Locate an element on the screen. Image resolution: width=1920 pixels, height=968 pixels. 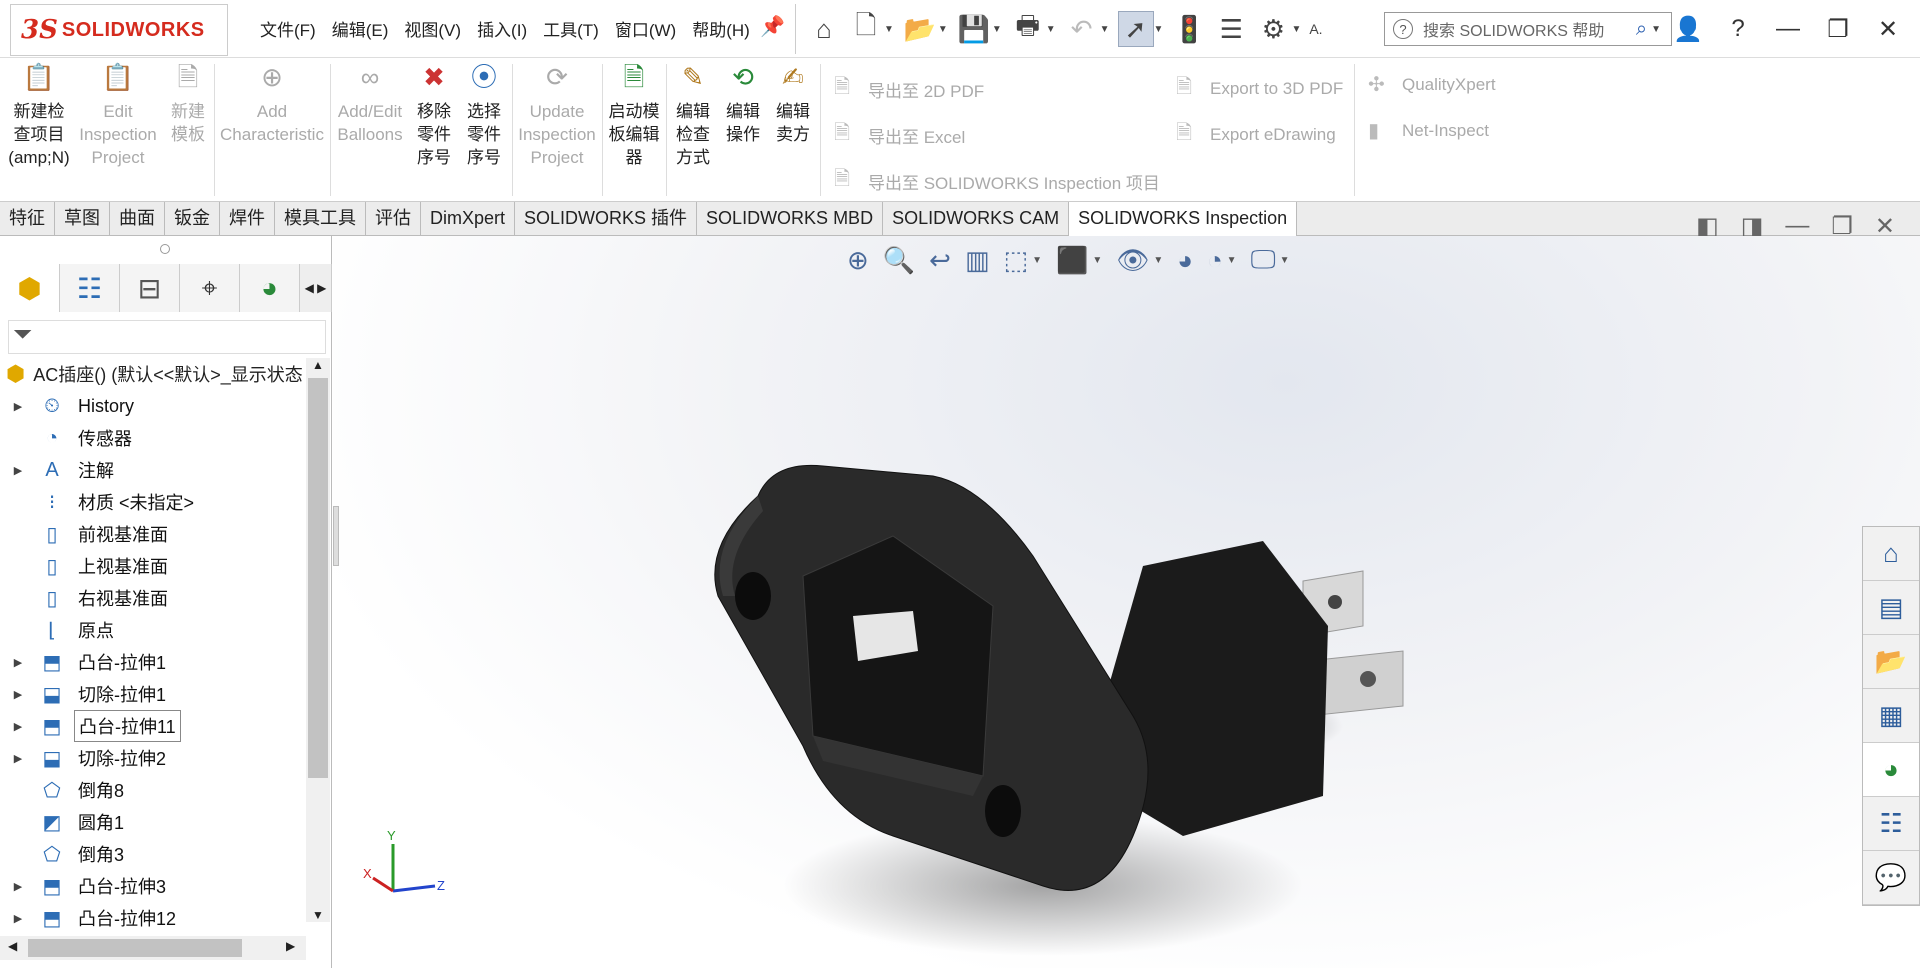
scene-dropdown-icon: ▼ is located at coordinates (1232, 260).